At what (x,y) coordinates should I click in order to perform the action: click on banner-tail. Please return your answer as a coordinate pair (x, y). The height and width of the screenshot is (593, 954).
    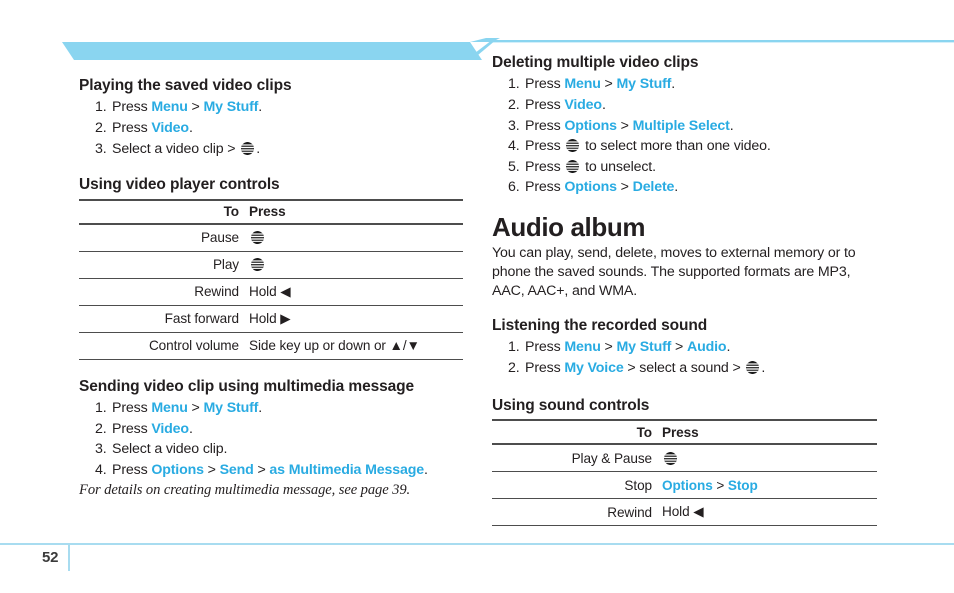
    Looking at the image, I should click on (485, 40).